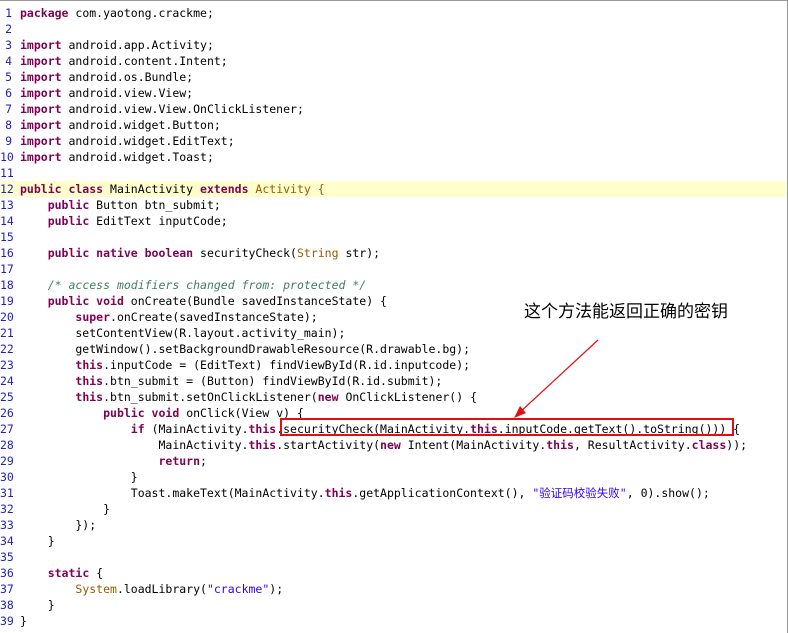  I want to click on line-number: 24, so click(7, 381).